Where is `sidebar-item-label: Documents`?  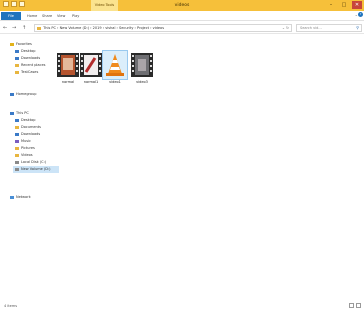
sidebar-item-label: Documents is located at coordinates (31, 127).